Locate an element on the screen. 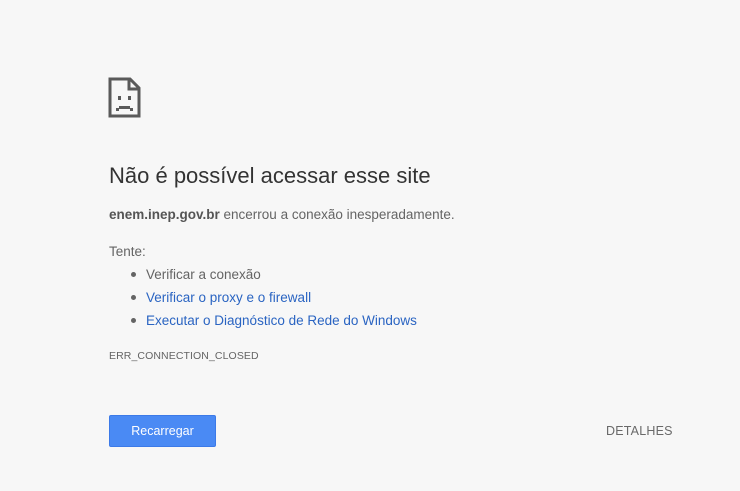  sad-page-icon is located at coordinates (124, 97).